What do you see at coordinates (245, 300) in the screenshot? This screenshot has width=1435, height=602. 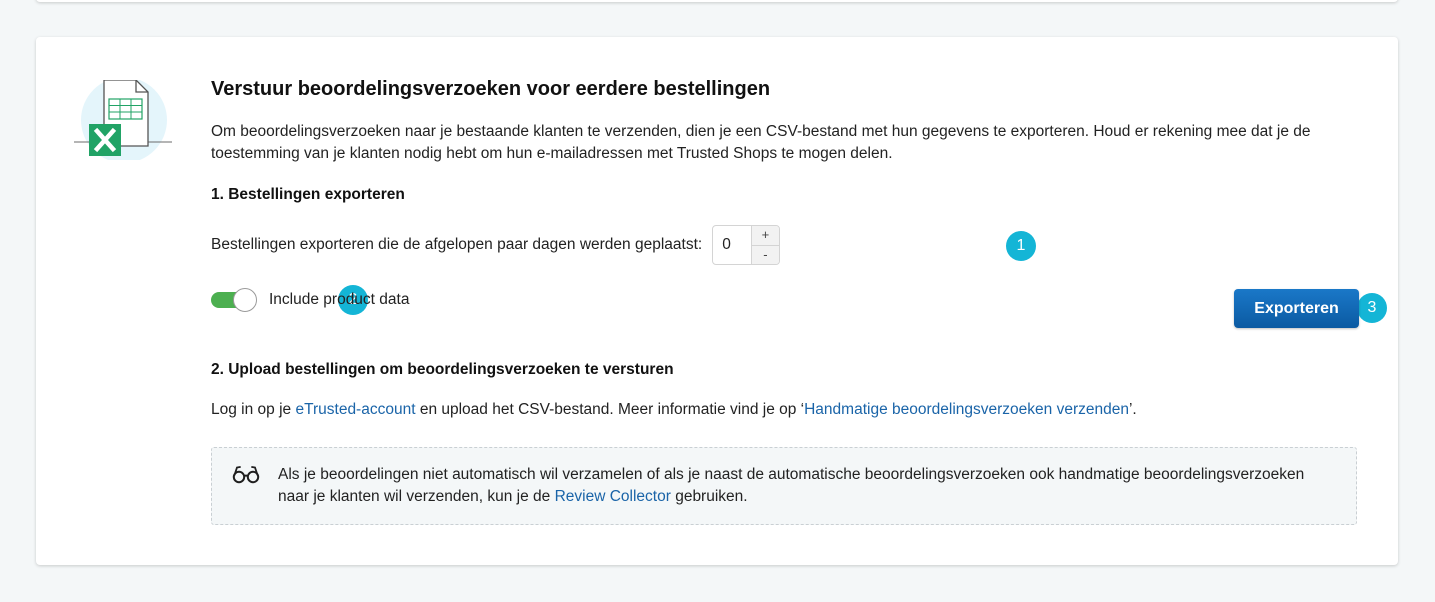 I see `toggle-knob` at bounding box center [245, 300].